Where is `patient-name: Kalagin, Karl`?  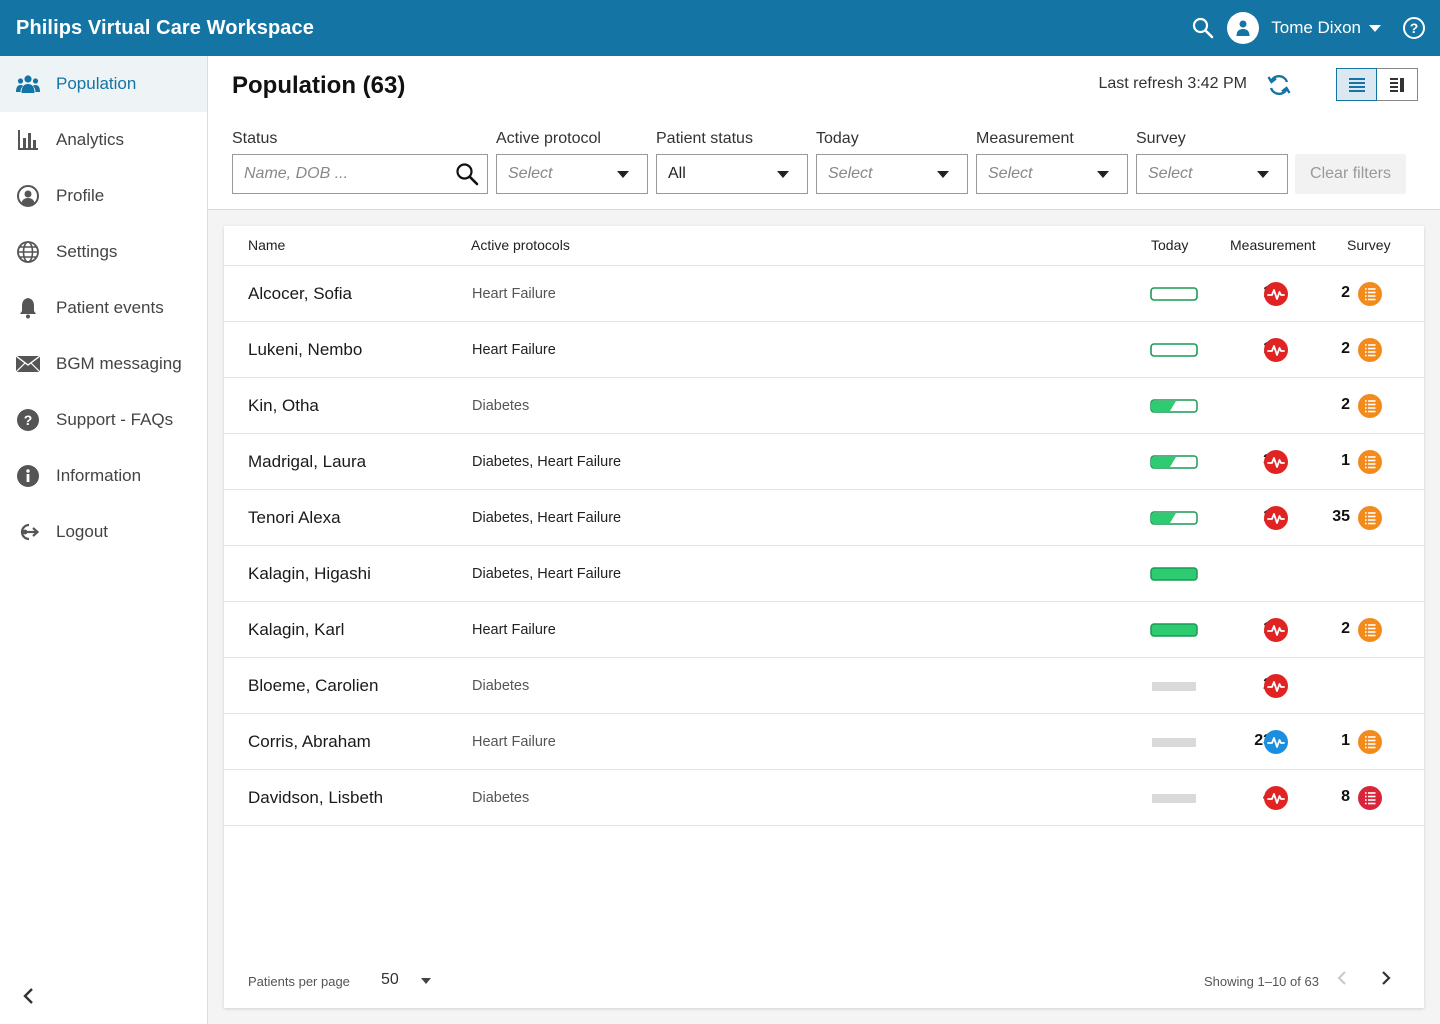 patient-name: Kalagin, Karl is located at coordinates (296, 630).